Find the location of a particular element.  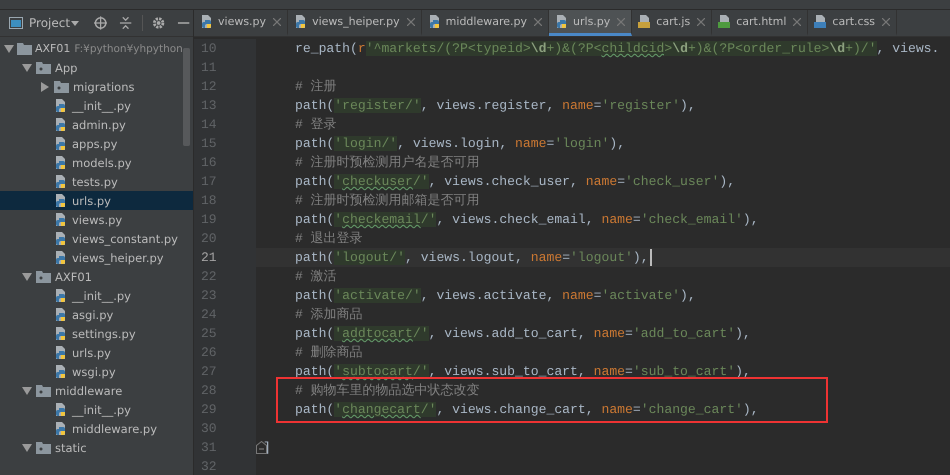

editor-tab: views.py is located at coordinates (241, 23).